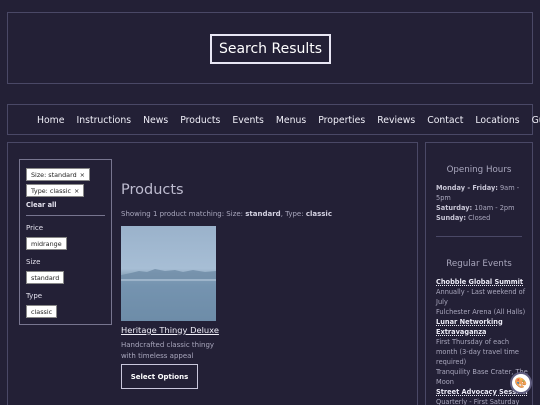  Describe the element at coordinates (481, 312) in the screenshot. I see `event-location: Fulchester Arena (All Halls)` at that location.